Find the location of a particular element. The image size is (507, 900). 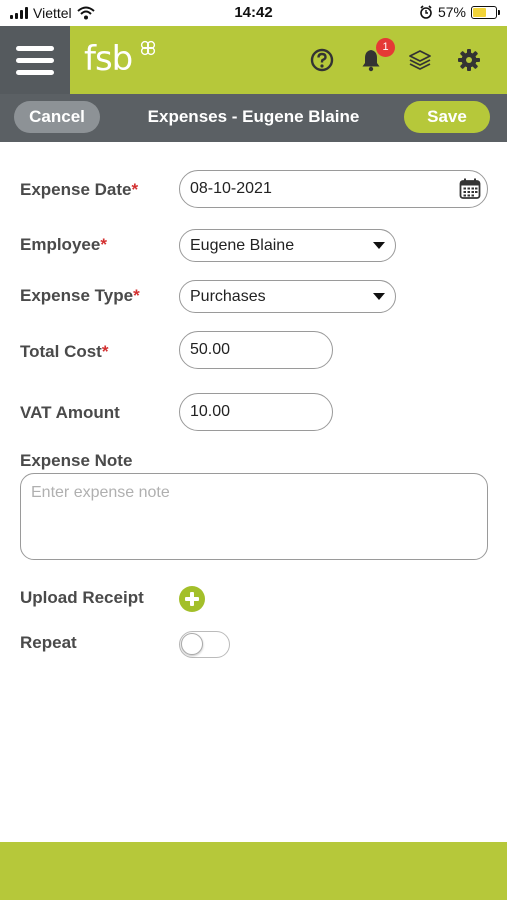

save-button: Save is located at coordinates (447, 117).